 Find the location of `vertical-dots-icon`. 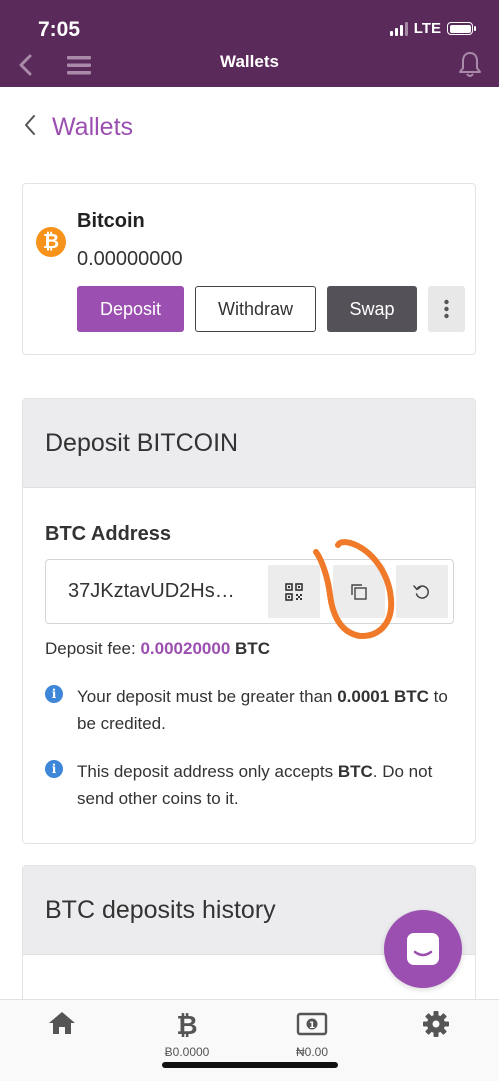

vertical-dots-icon is located at coordinates (446, 309).